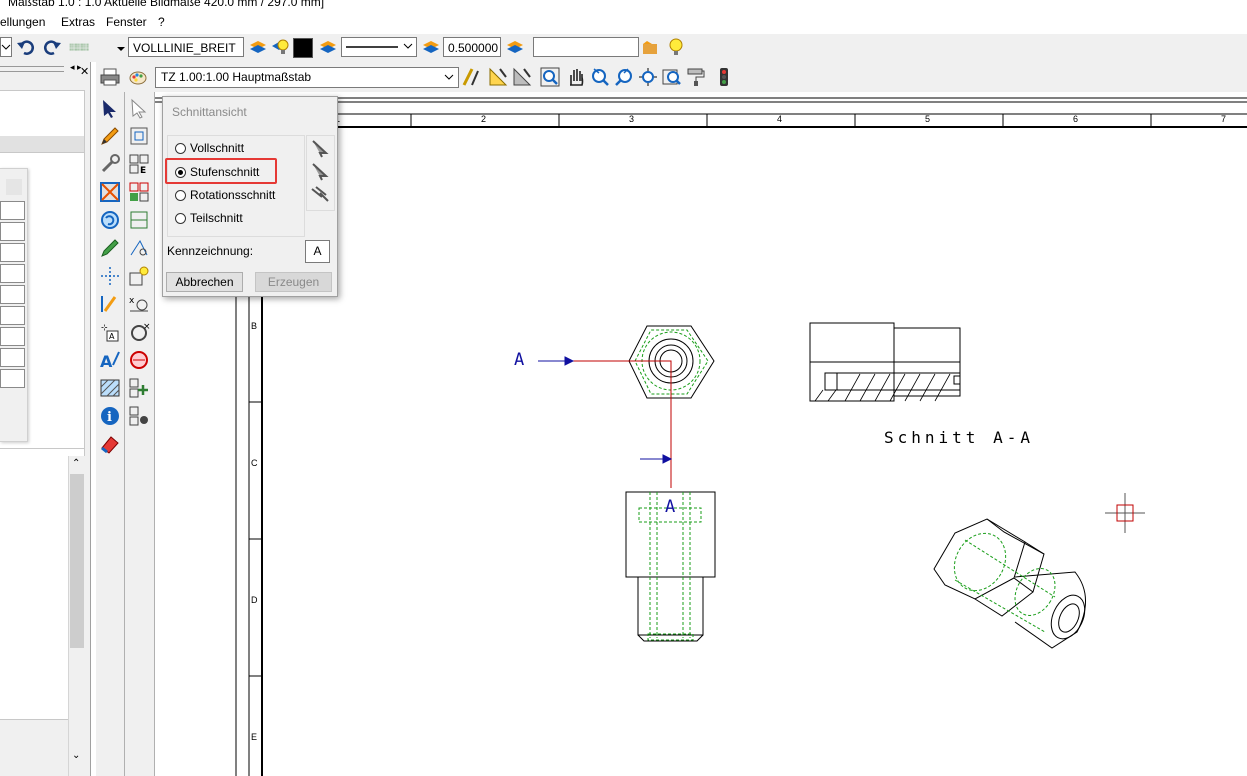  I want to click on sub-form-button, so click(14, 187).